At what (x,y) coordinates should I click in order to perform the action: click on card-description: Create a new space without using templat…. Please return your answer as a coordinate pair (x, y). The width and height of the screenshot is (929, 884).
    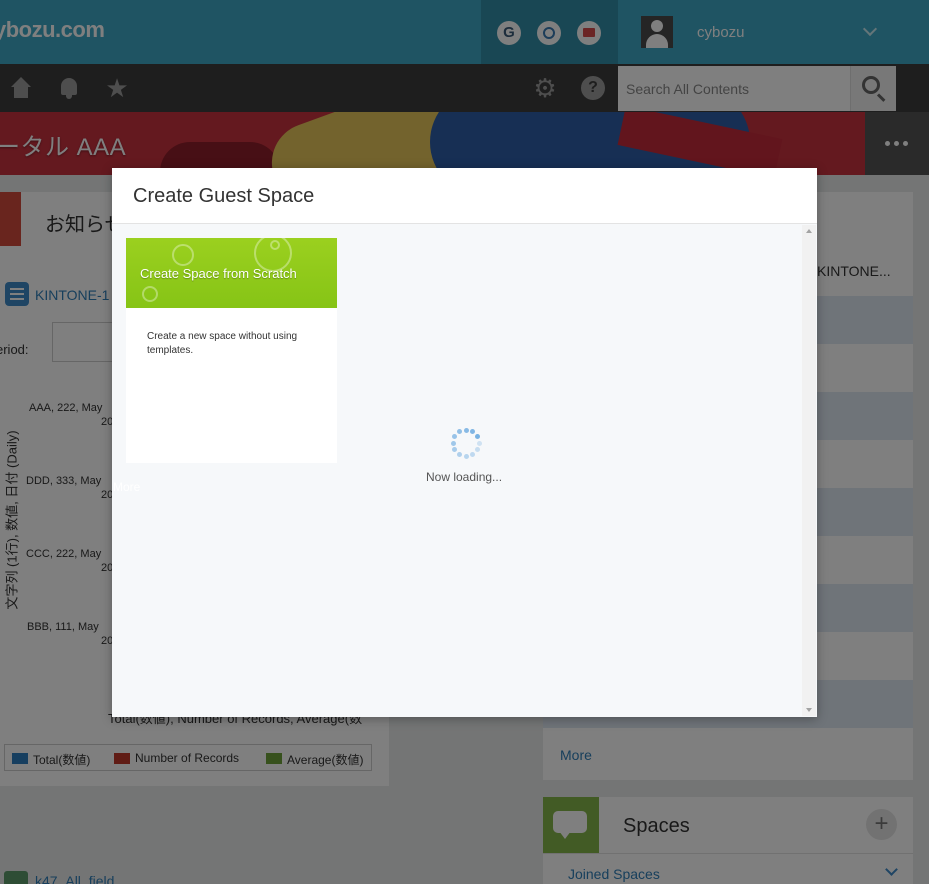
    Looking at the image, I should click on (222, 343).